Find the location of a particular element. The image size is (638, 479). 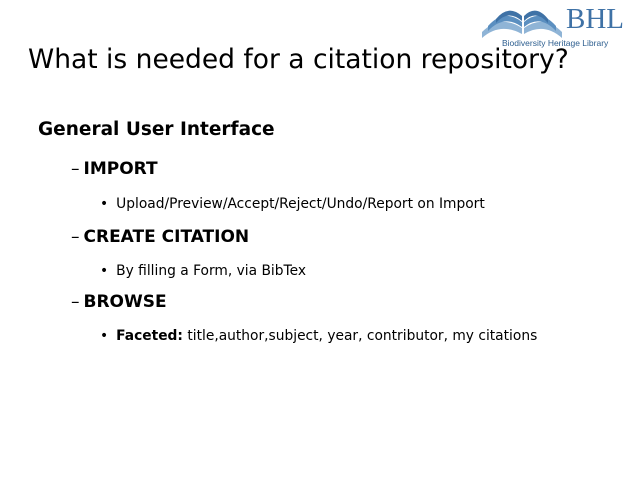

item-create-citation-detail: • By filling a Form, via BibTex is located at coordinates (203, 271).